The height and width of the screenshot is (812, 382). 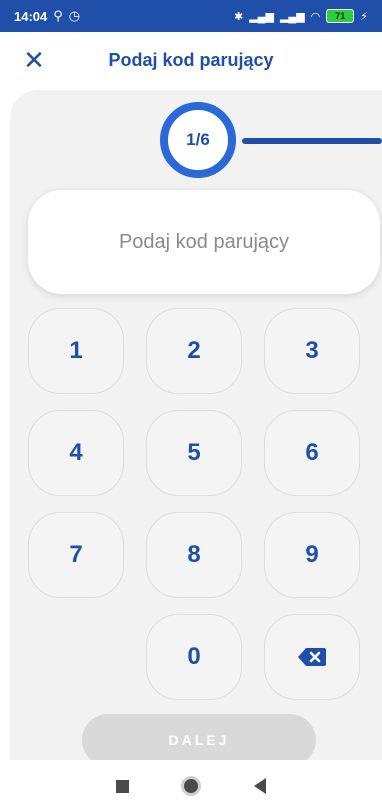 I want to click on home-icon, so click(x=191, y=786).